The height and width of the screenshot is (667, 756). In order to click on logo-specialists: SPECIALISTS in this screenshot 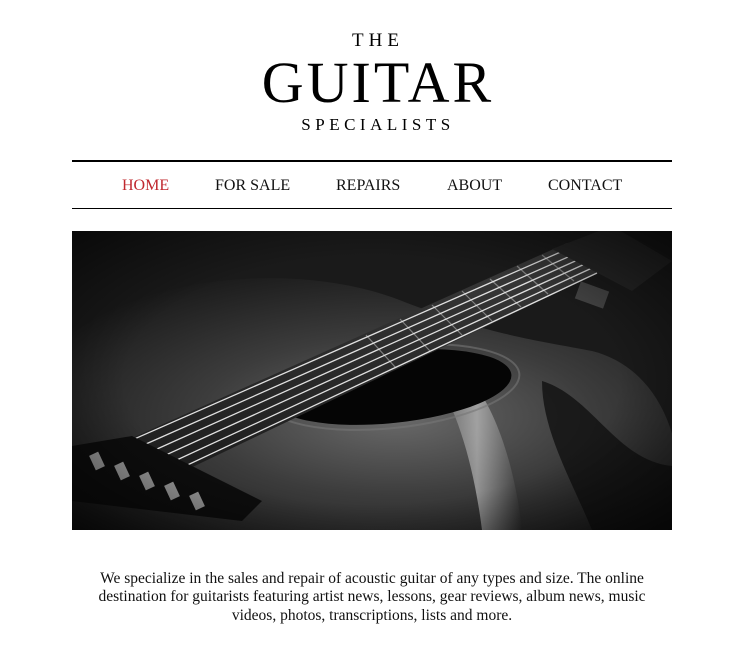, I will do `click(378, 124)`.